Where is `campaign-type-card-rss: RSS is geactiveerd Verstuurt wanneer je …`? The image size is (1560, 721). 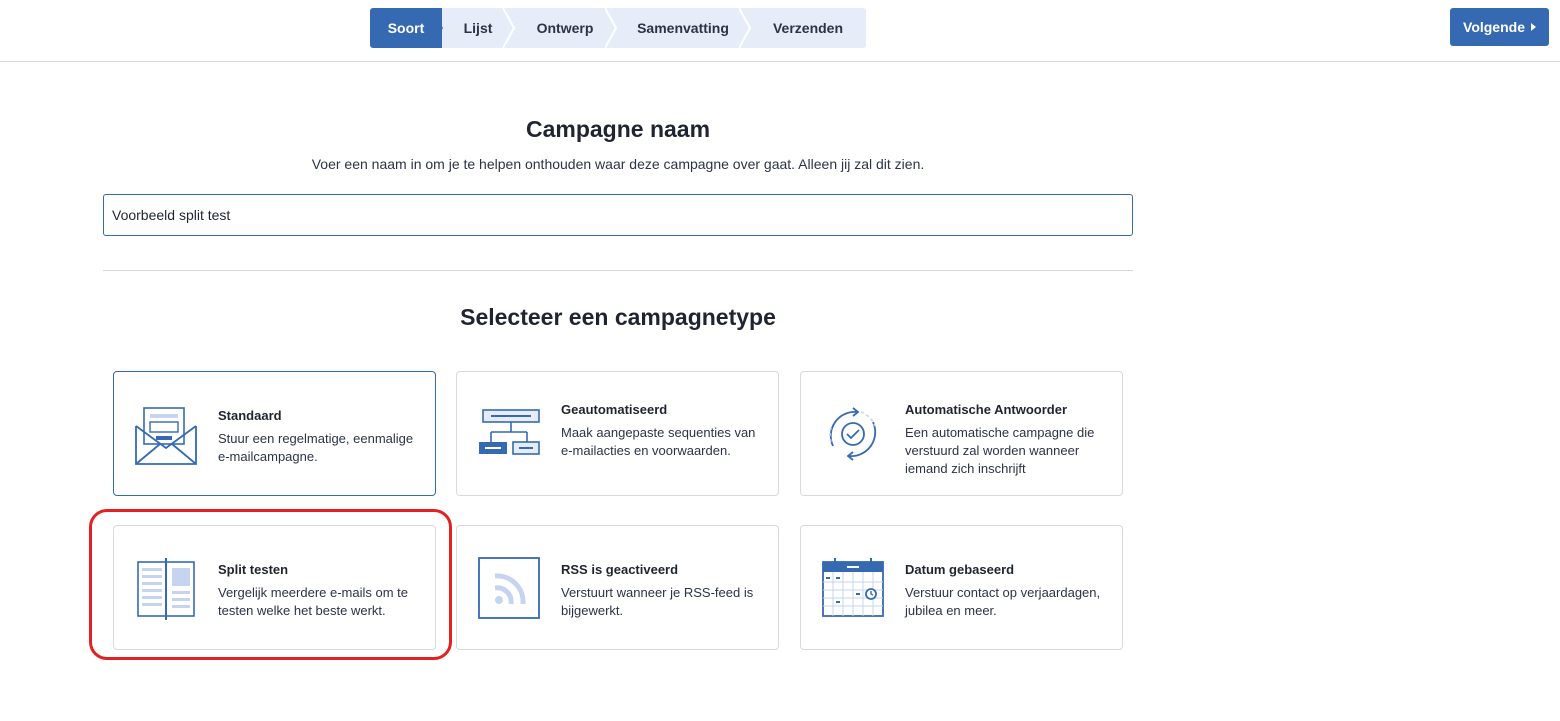
campaign-type-card-rss: RSS is geactiveerd Verstuurt wanneer je … is located at coordinates (617, 587).